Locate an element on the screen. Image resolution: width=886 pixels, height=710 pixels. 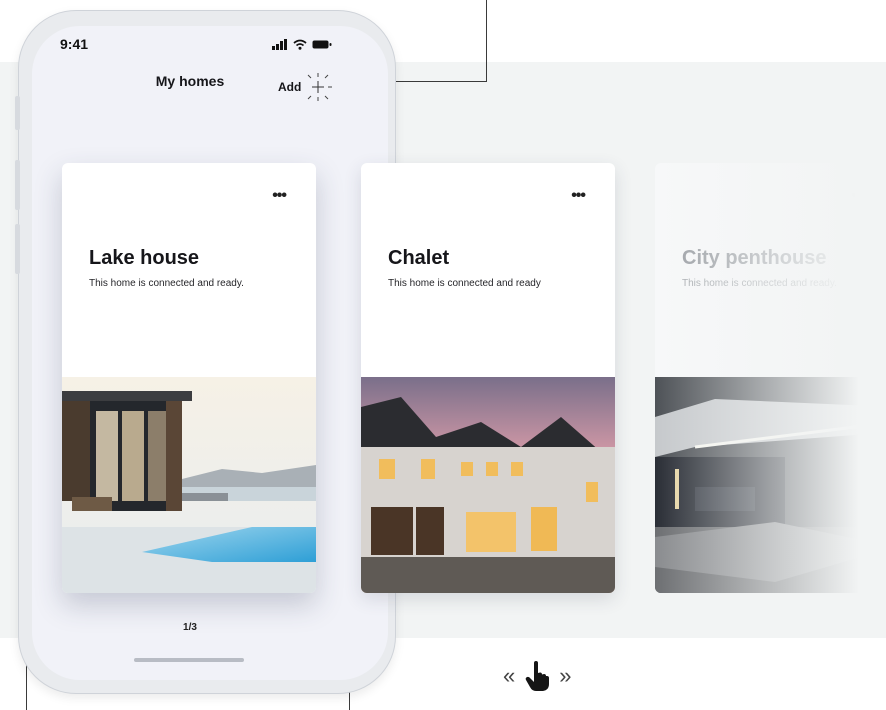
home-indicator is located at coordinates (189, 660).